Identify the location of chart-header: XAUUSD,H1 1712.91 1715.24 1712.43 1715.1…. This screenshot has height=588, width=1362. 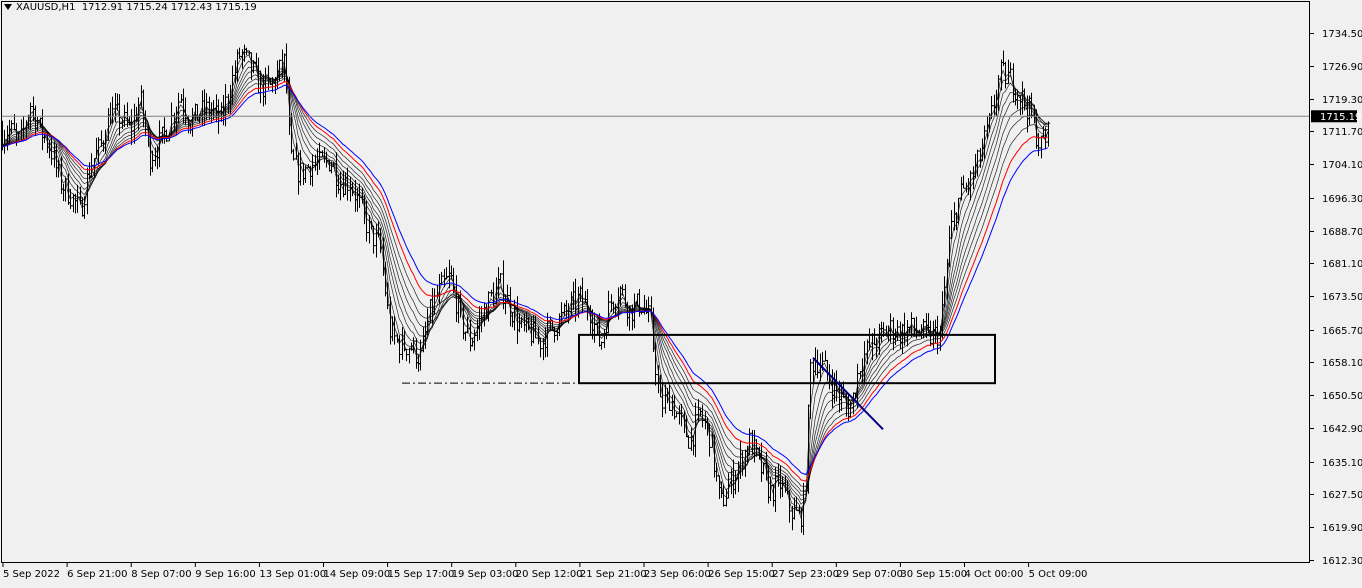
(130, 7).